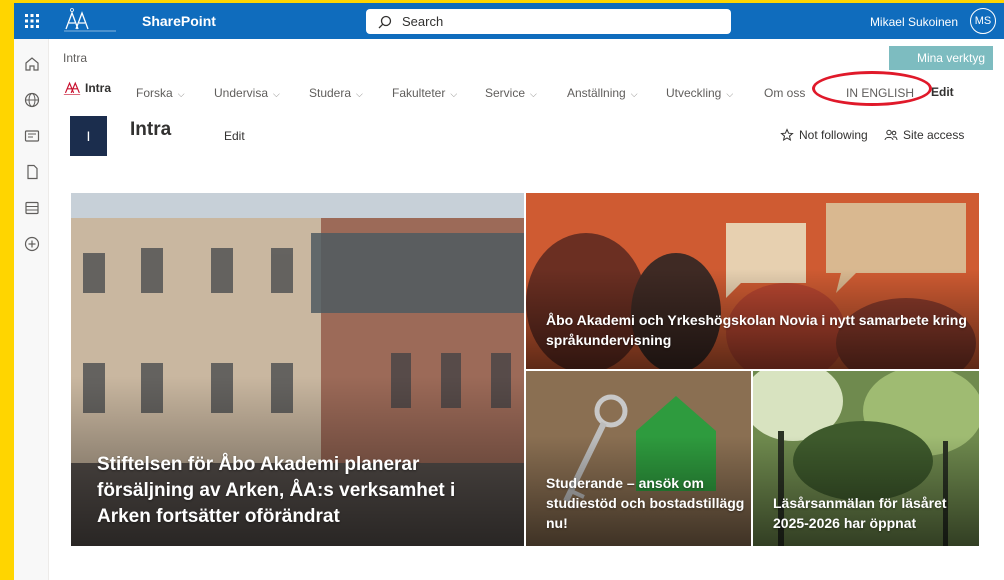 This screenshot has width=1004, height=580. What do you see at coordinates (150, 130) in the screenshot?
I see `site-title: Intra` at bounding box center [150, 130].